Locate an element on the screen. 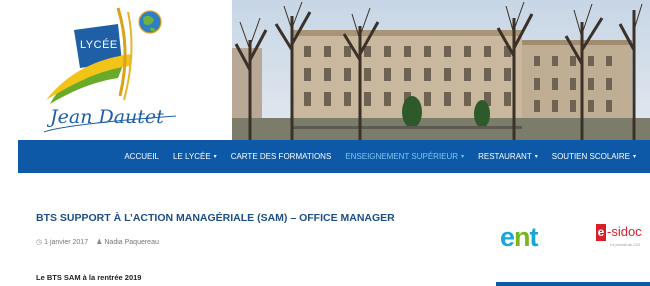 The width and height of the screenshot is (650, 286). nav-item-label: RESTAURANT is located at coordinates (505, 156).